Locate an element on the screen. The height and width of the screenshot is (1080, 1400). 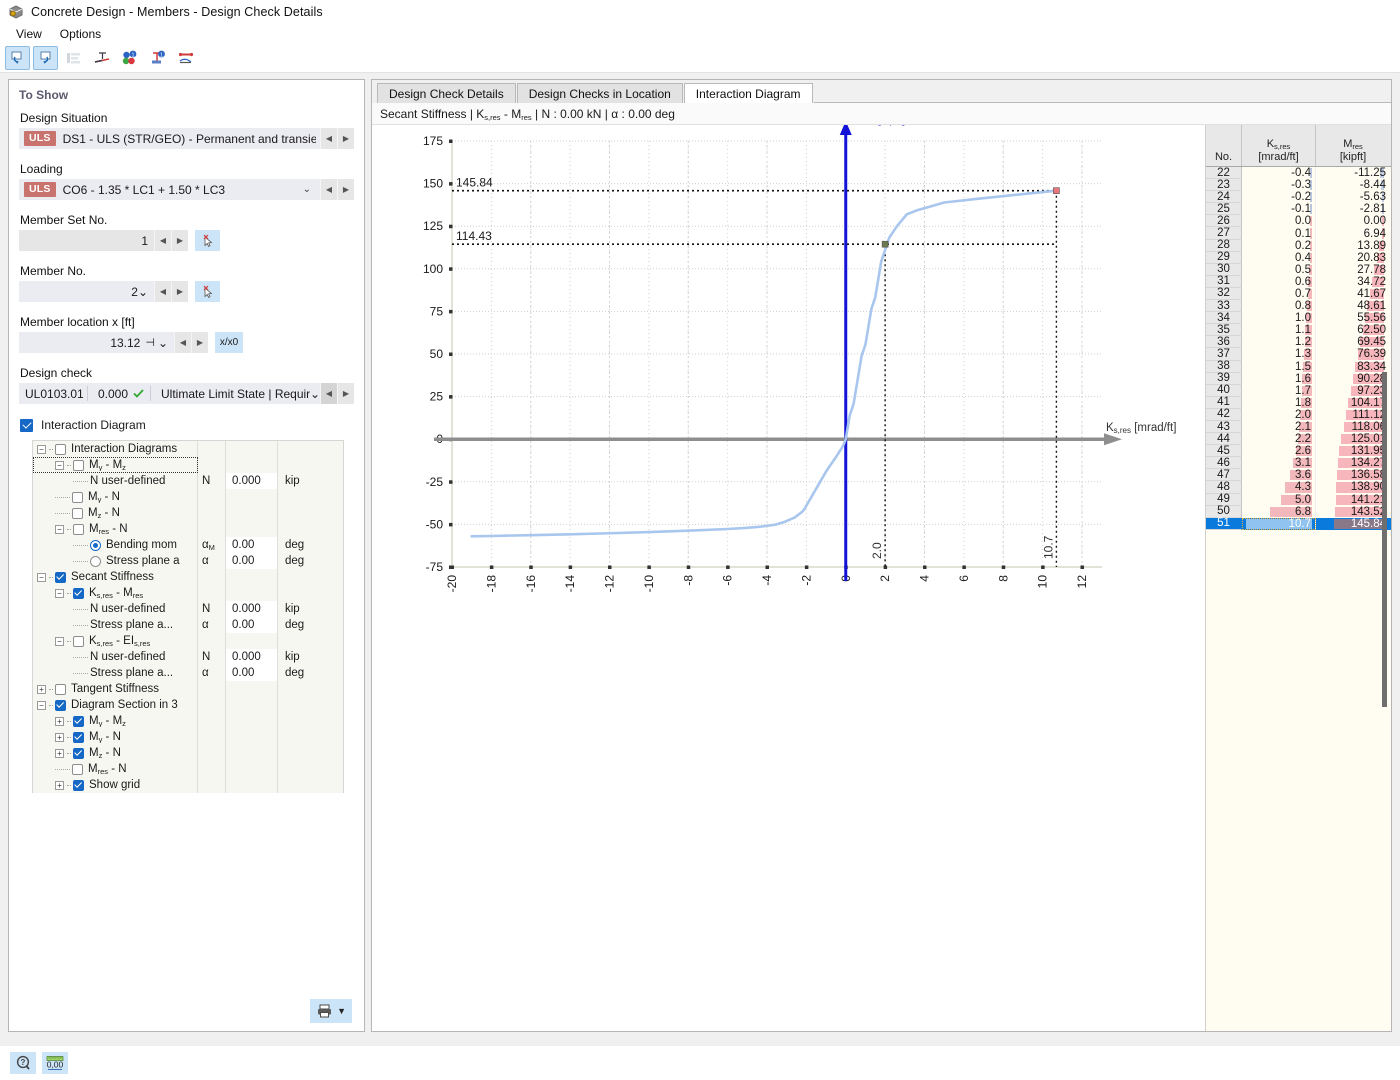
interaction-diagram-toggle: Interaction Diagram is located at coordinates (187, 425).